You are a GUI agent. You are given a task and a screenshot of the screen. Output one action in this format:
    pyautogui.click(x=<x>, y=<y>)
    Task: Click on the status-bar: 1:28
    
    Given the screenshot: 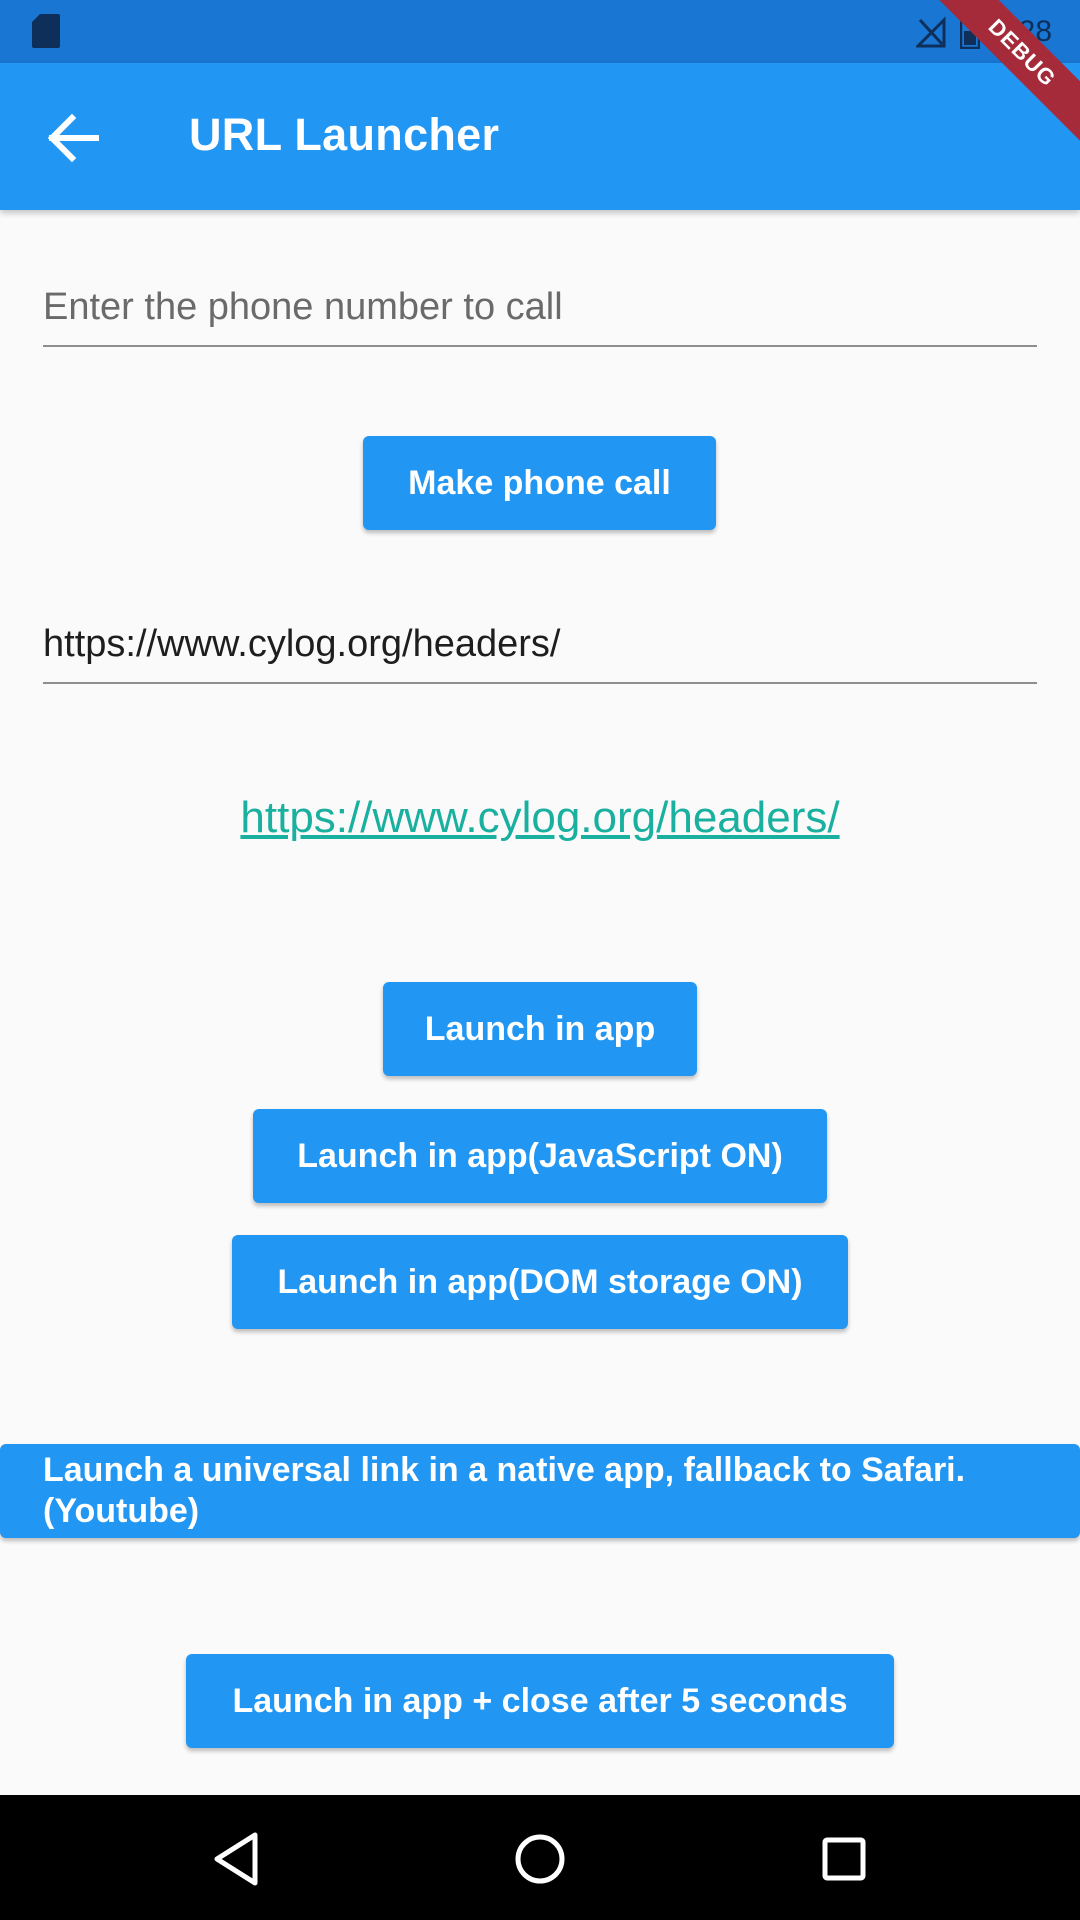 What is the action you would take?
    pyautogui.click(x=540, y=31)
    